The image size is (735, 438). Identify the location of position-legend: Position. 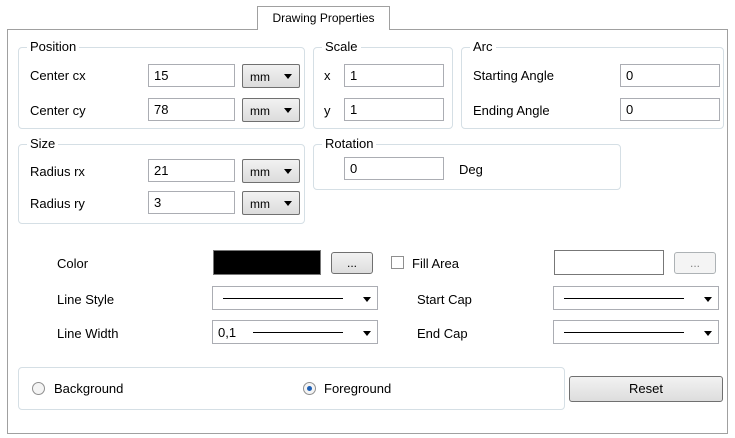
(53, 46).